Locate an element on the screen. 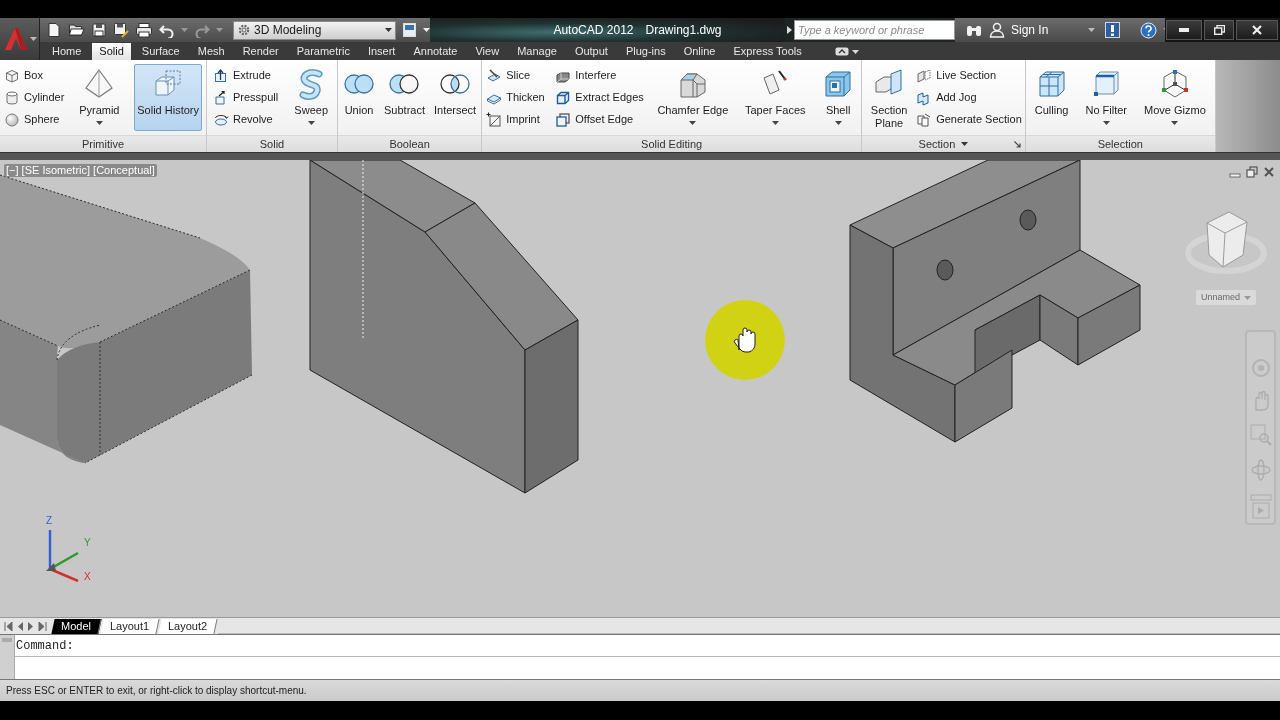 The height and width of the screenshot is (720, 1280). tool-button: Thicken is located at coordinates (515, 97).